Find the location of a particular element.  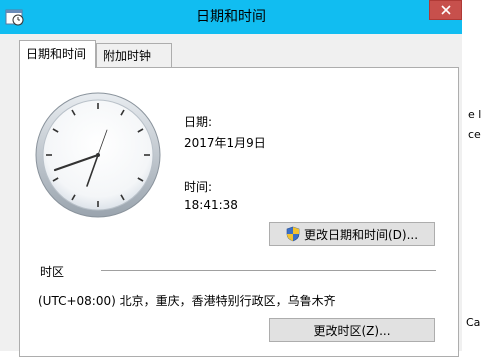

tab-additional-clocks: 附加时钟 is located at coordinates (134, 55).